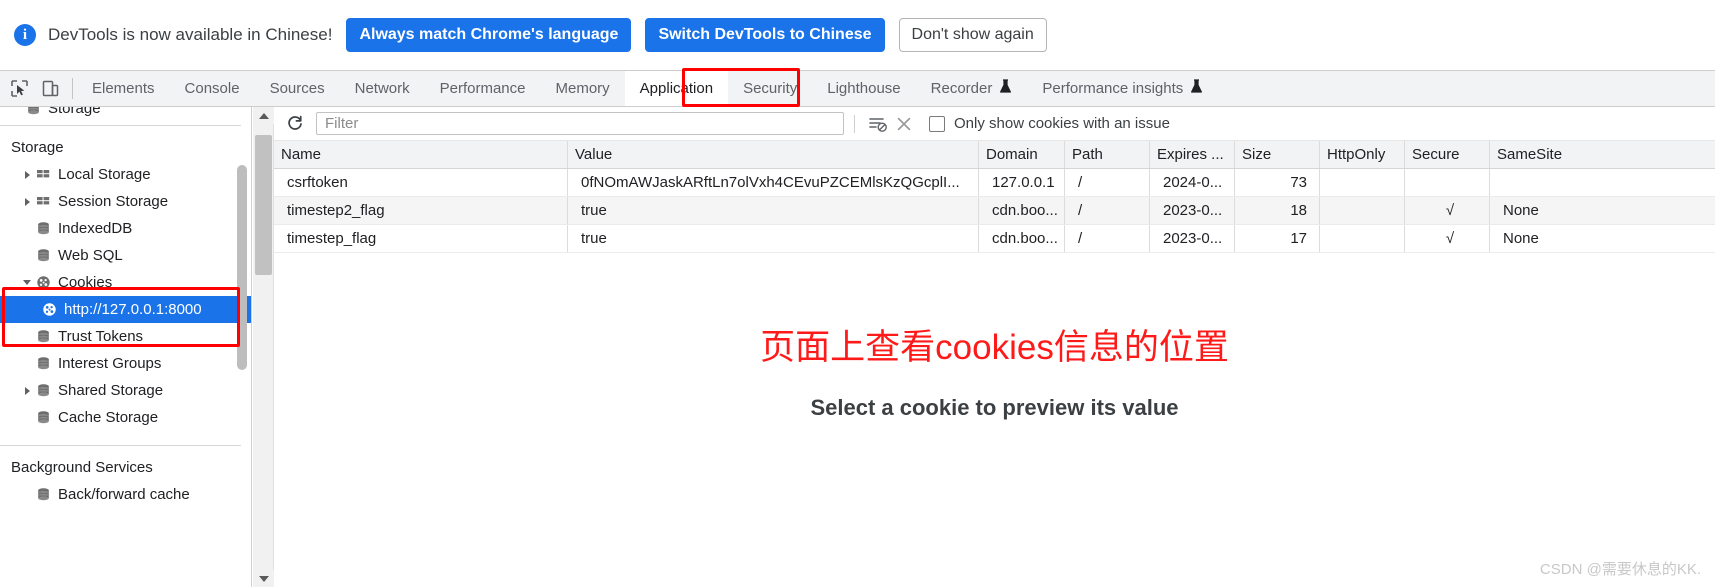  What do you see at coordinates (483, 88) in the screenshot?
I see `tab-performance: Performance` at bounding box center [483, 88].